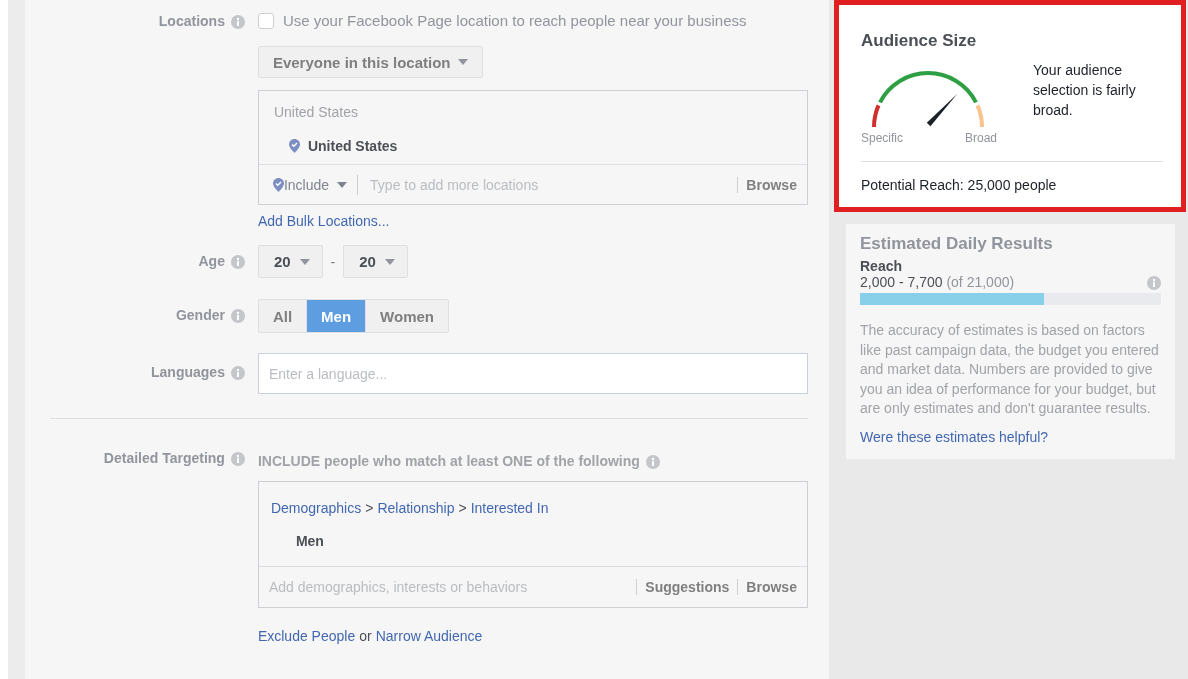  Describe the element at coordinates (406, 316) in the screenshot. I see `gender-option: Women` at that location.